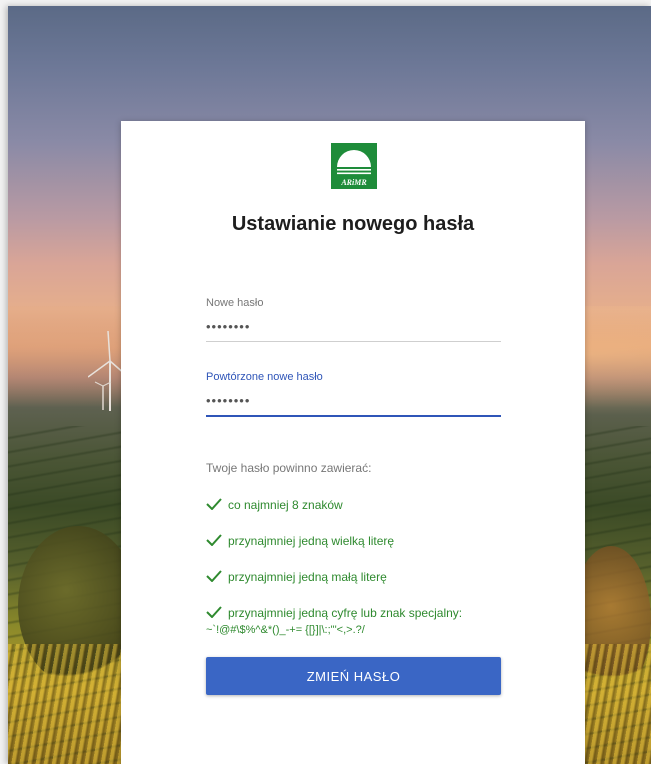 The image size is (651, 764). What do you see at coordinates (353, 416) in the screenshot?
I see `repeat-password-underline` at bounding box center [353, 416].